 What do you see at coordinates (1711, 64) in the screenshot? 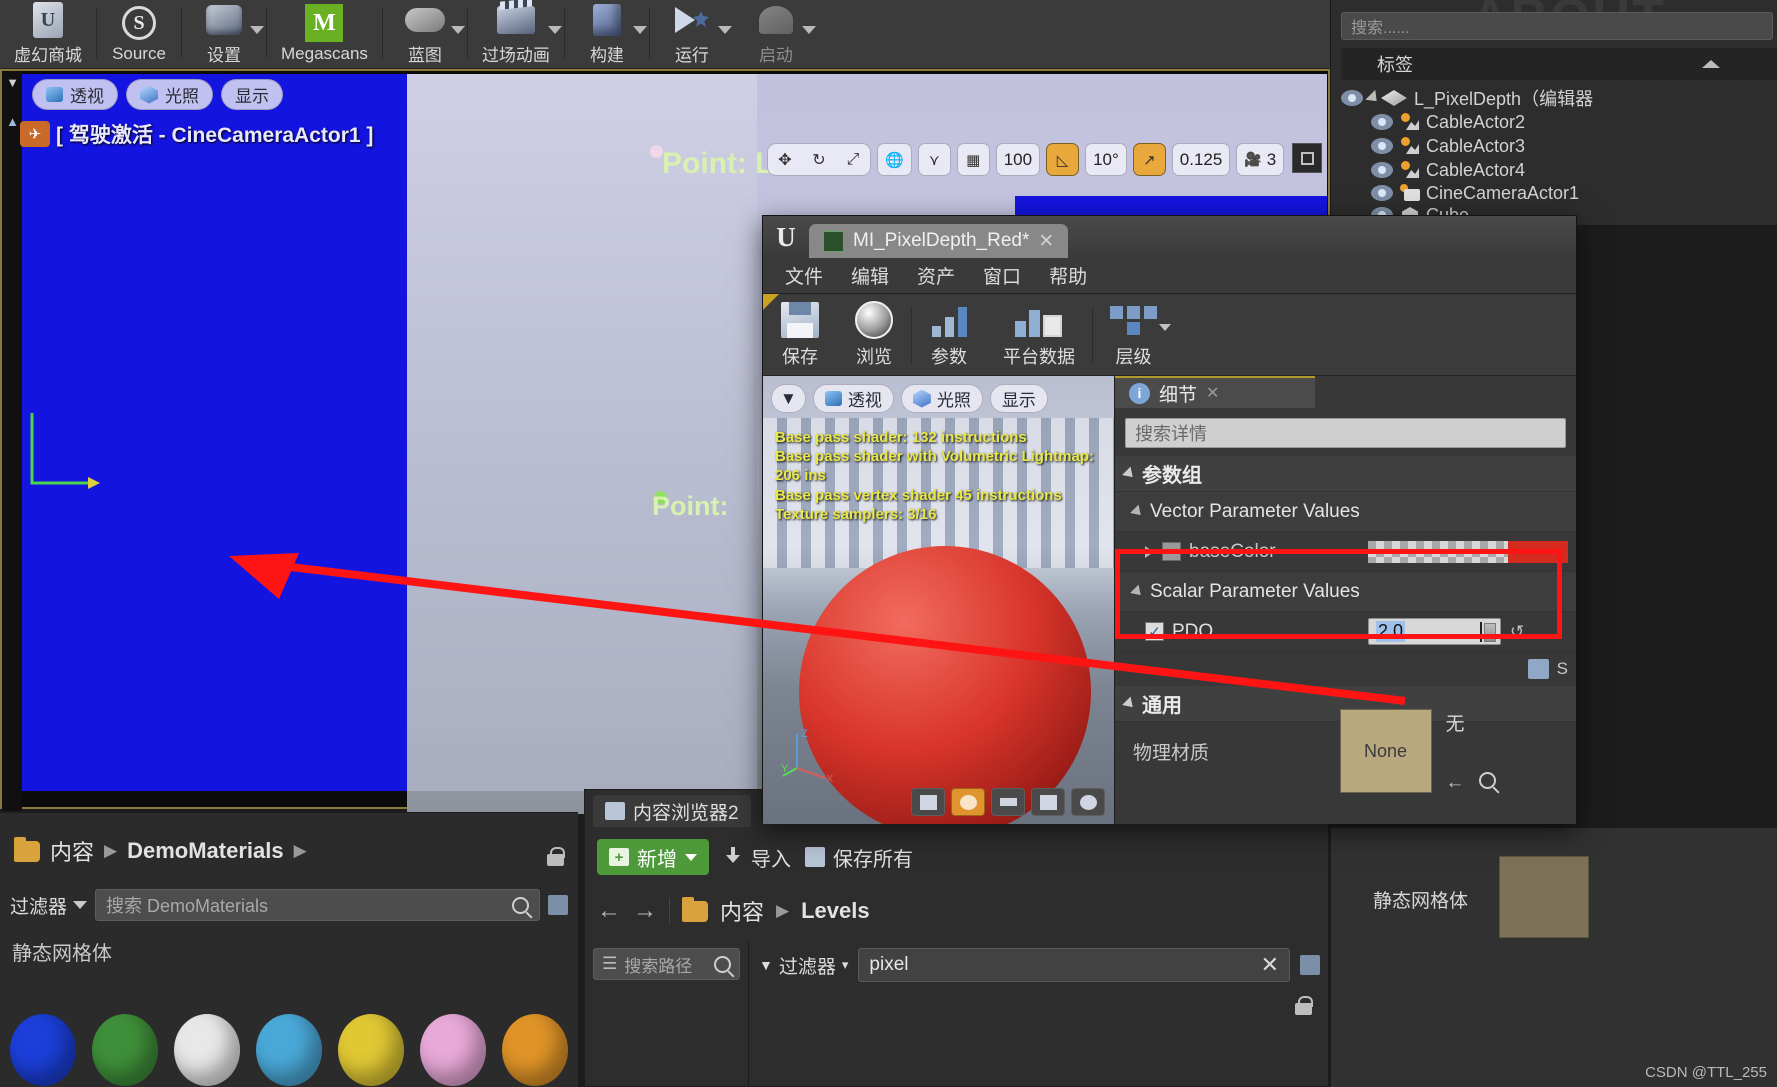
I see `sort-ascending-icon` at bounding box center [1711, 64].